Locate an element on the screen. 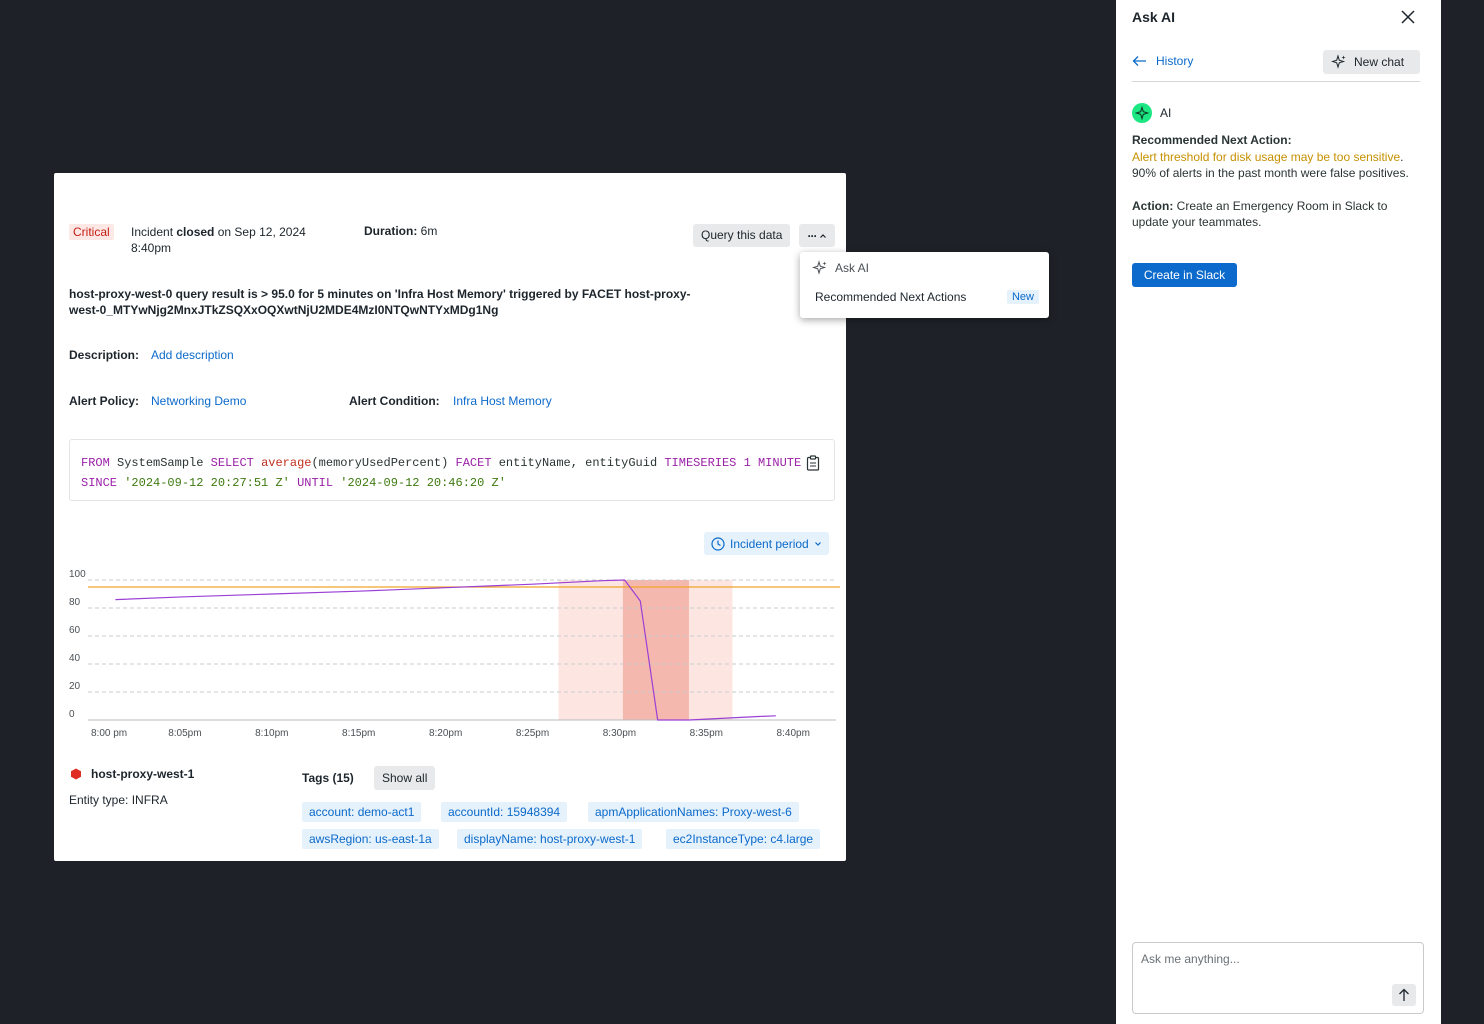  x-tick-label: 8:40pm is located at coordinates (793, 733).